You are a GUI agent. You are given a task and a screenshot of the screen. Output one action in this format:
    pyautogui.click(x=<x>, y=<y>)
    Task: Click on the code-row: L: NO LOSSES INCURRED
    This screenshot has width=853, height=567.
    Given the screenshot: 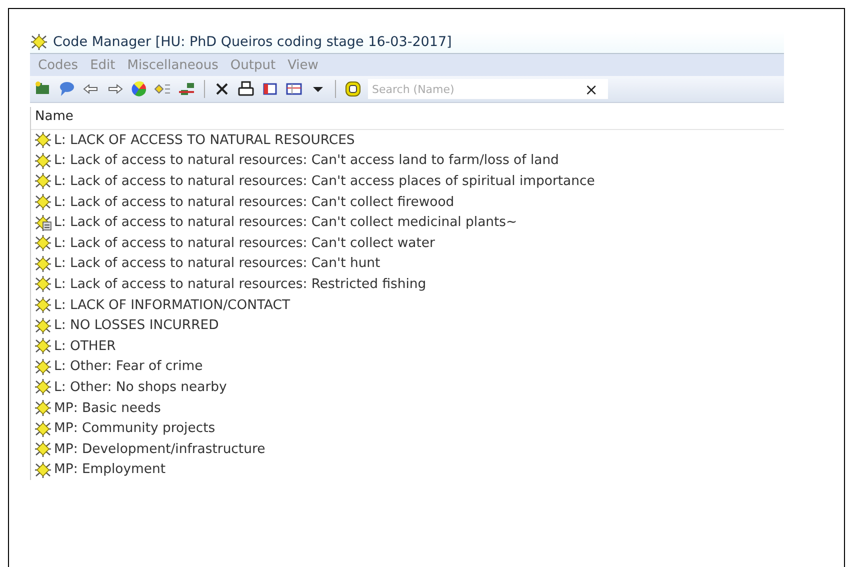 What is the action you would take?
    pyautogui.click(x=407, y=325)
    